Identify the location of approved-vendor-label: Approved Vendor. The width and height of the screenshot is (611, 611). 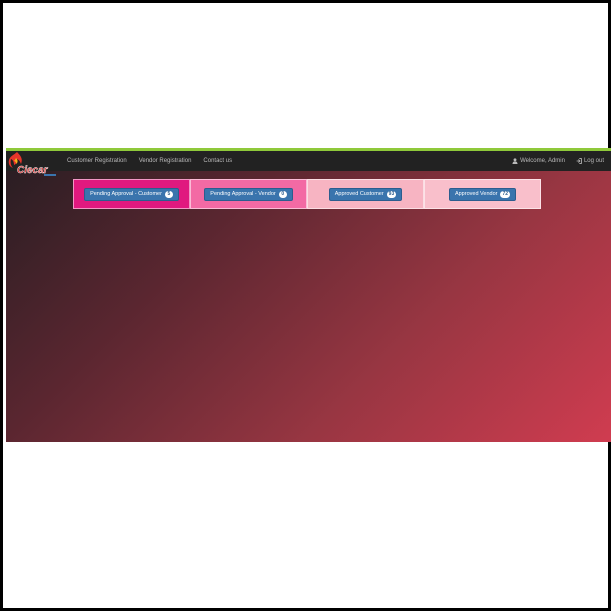
(476, 194).